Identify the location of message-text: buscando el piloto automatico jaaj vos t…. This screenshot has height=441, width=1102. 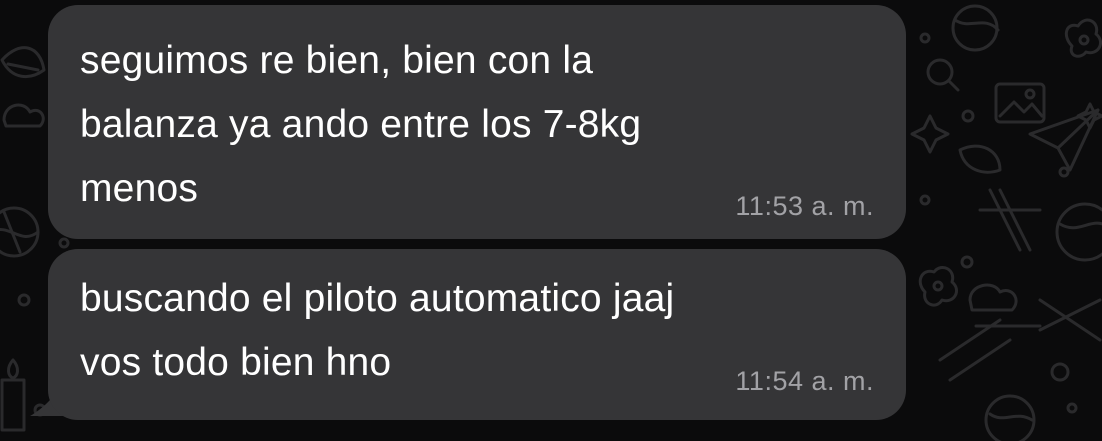
(377, 330).